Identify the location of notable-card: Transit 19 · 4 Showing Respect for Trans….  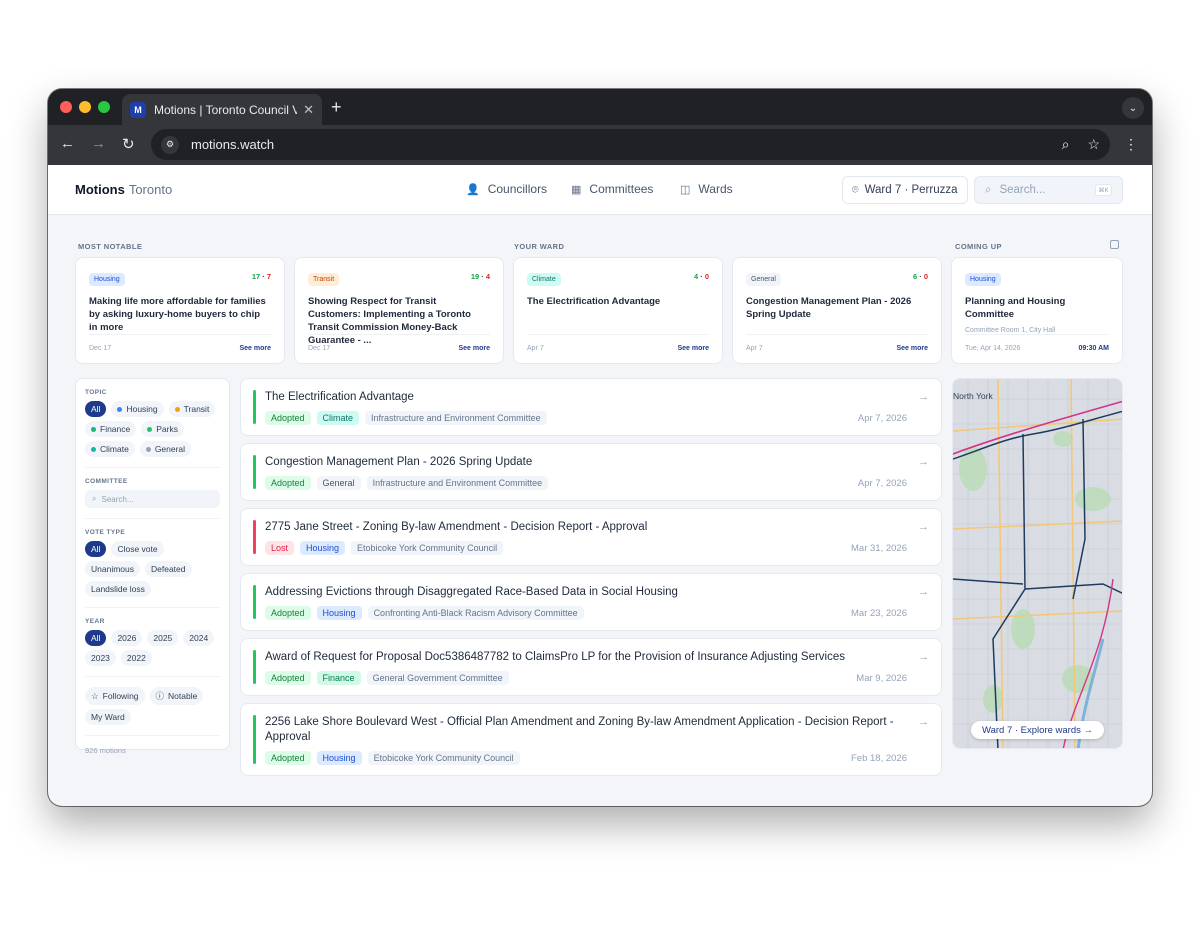
(399, 310).